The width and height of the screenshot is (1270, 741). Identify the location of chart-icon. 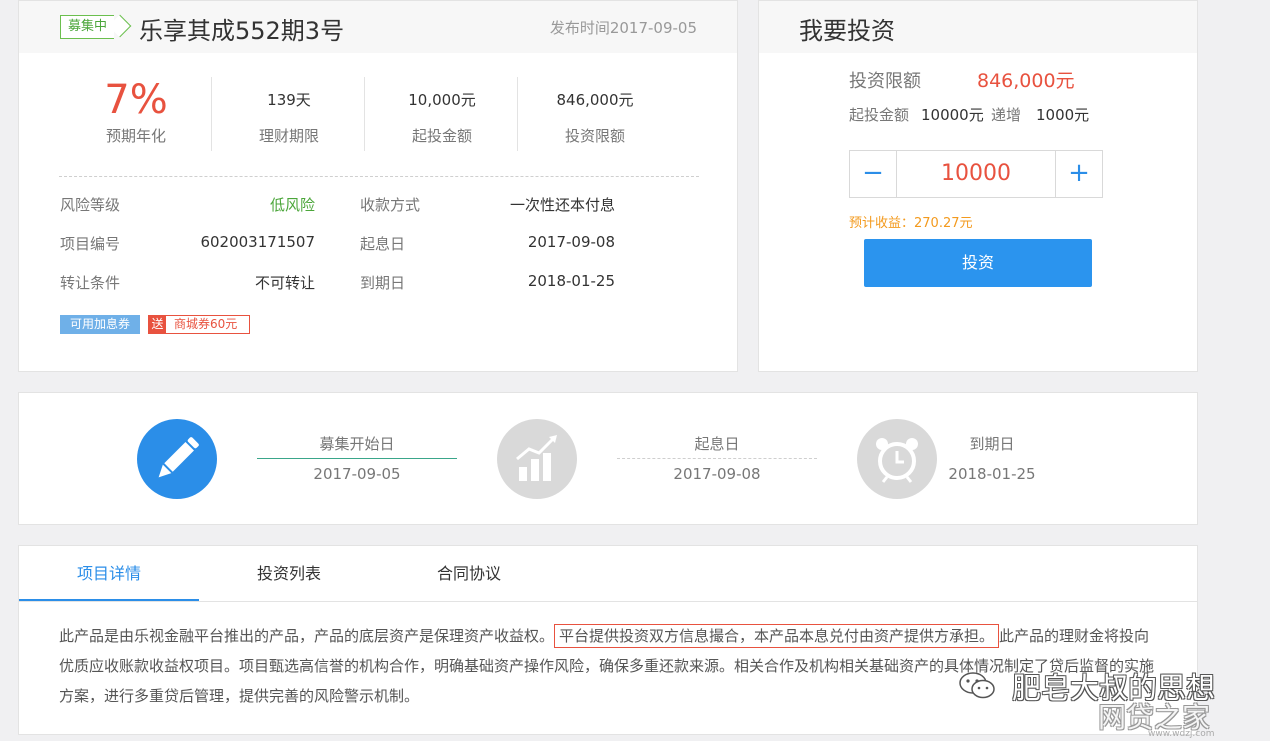
(537, 459).